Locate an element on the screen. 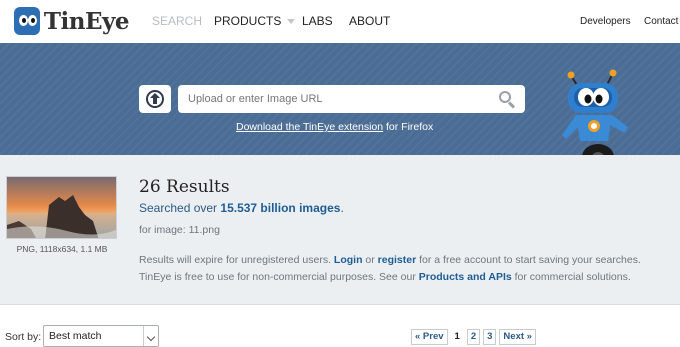 This screenshot has height=347, width=680. tineye-logo: TinEye is located at coordinates (72, 21).